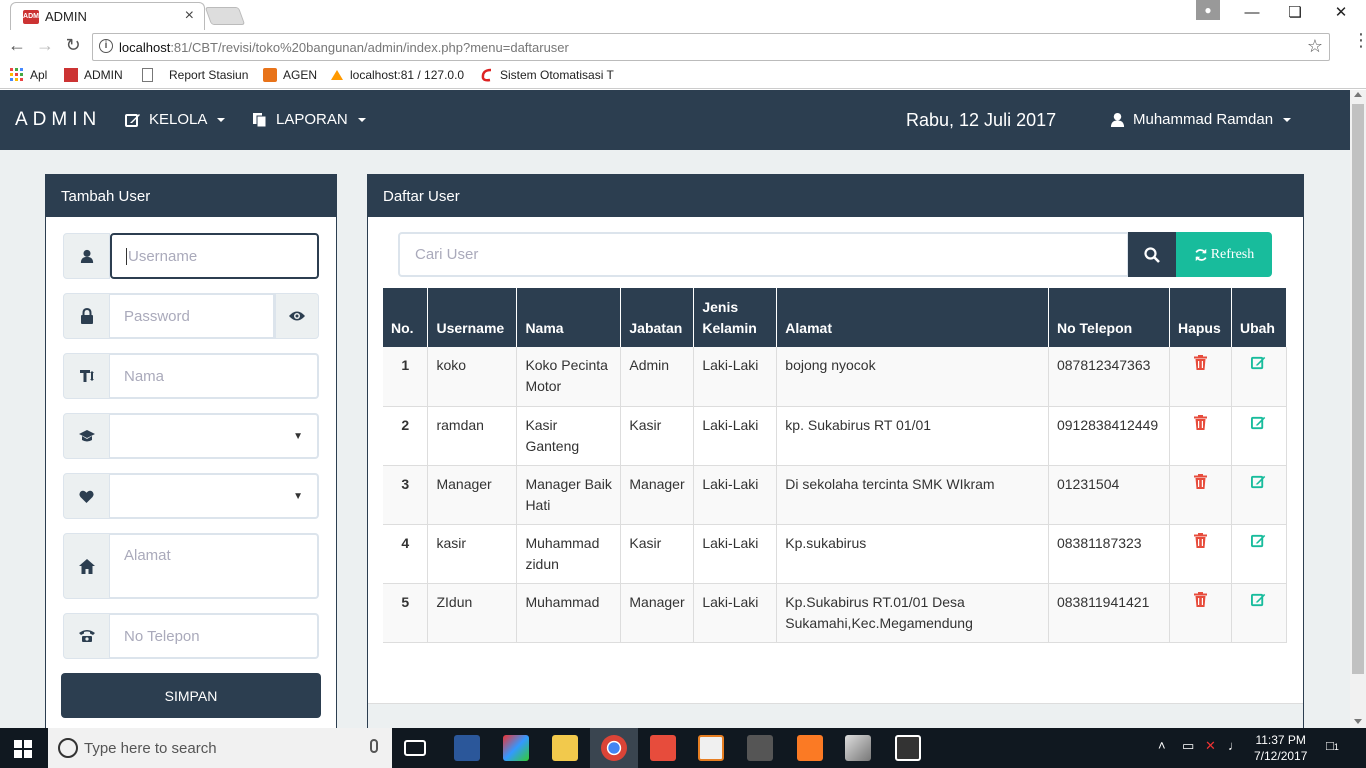  Describe the element at coordinates (1332, 745) in the screenshot. I see `notification-icon: □1` at that location.